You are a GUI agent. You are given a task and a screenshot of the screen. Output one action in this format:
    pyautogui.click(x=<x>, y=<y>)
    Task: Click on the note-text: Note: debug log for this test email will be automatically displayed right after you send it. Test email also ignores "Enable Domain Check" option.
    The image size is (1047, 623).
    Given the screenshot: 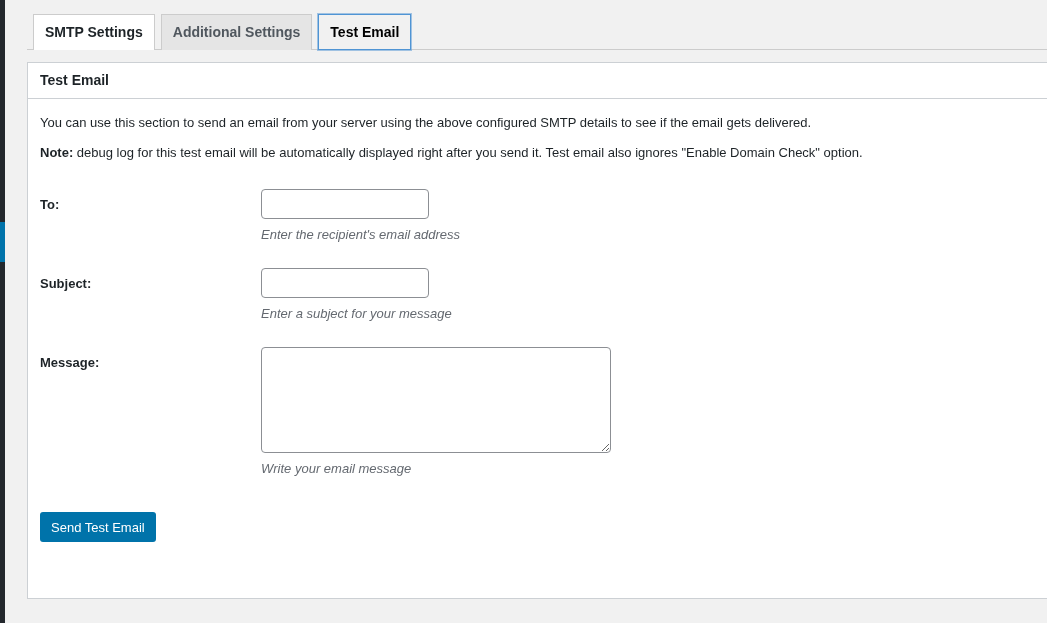 What is the action you would take?
    pyautogui.click(x=452, y=153)
    